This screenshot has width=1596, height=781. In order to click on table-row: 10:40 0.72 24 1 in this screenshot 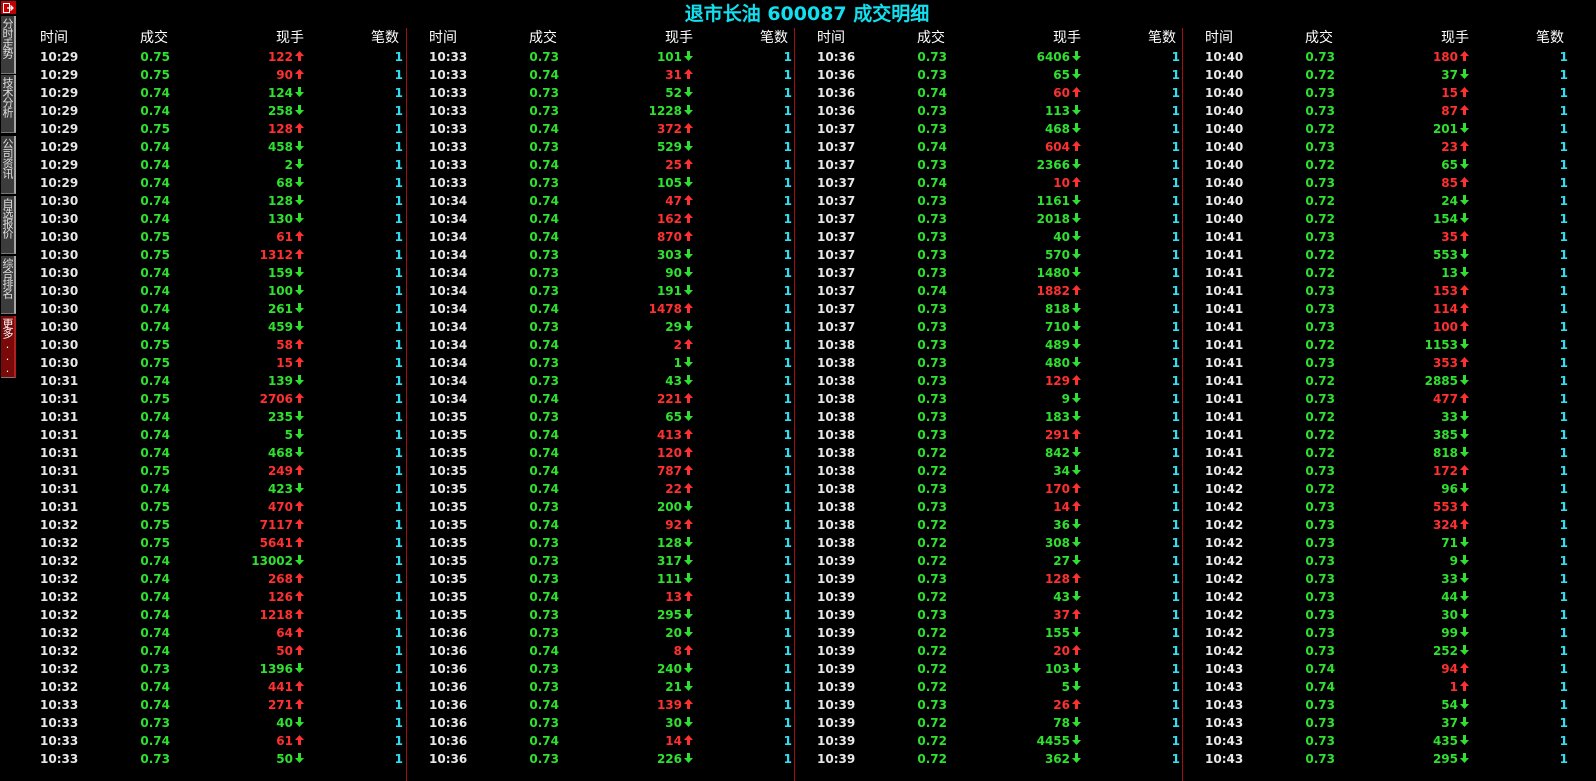, I will do `click(1380, 201)`.